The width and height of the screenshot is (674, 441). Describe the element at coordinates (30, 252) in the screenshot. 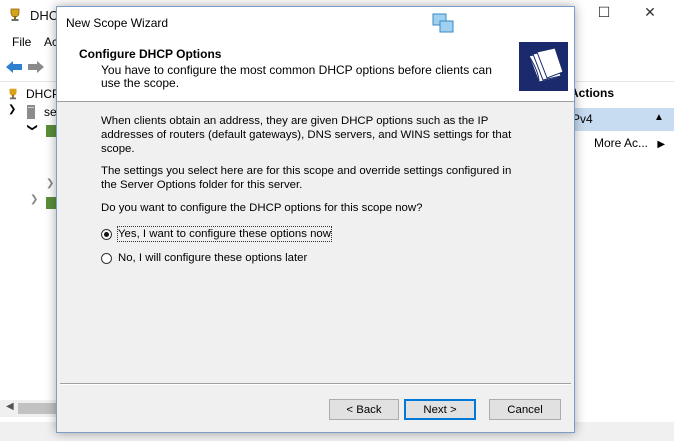

I see `console-tree: DHCP ❯ se ❯ ❯ ❯` at that location.